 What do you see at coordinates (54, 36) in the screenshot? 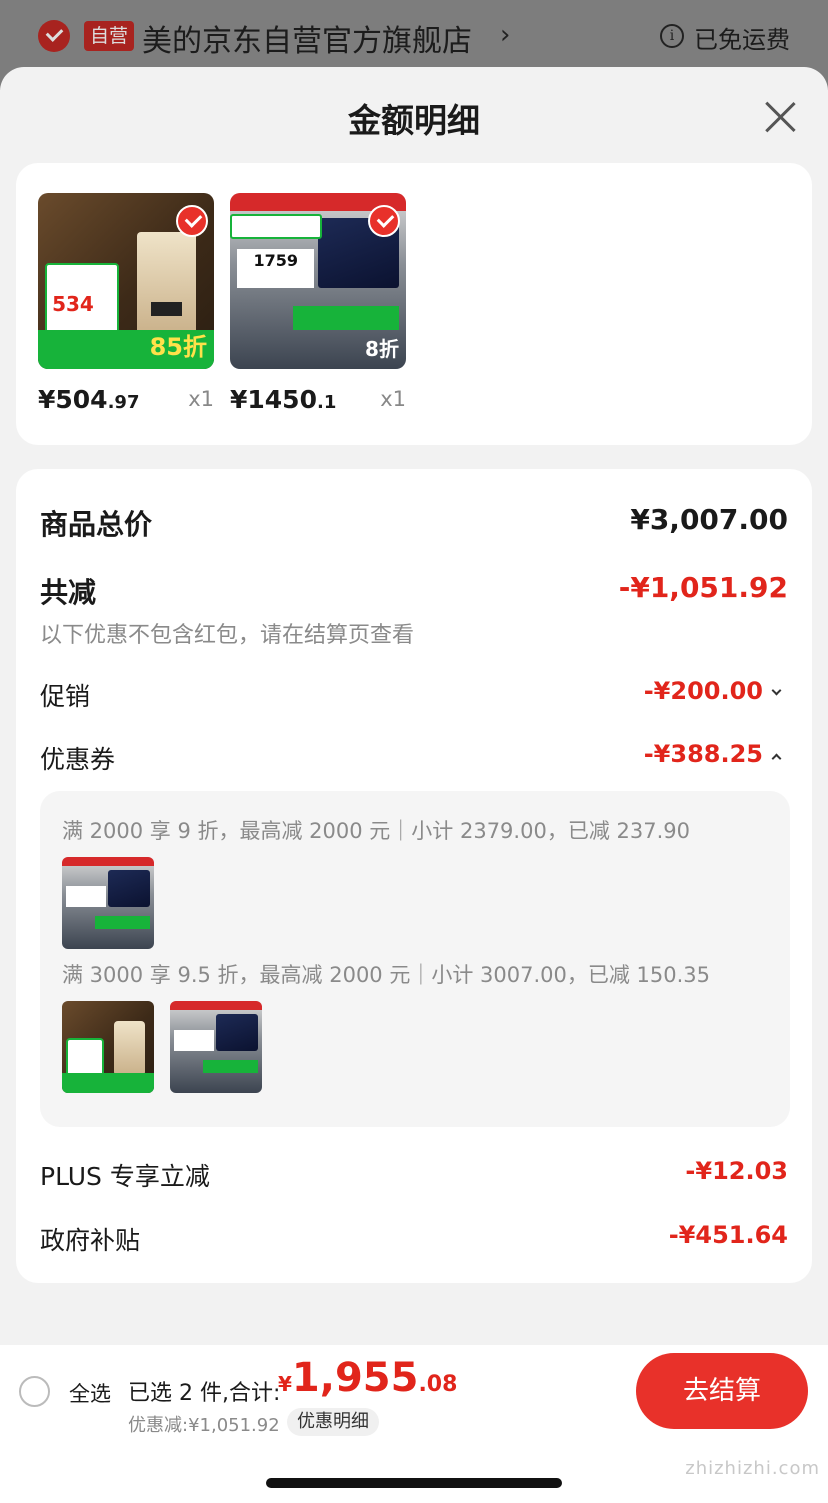
I see `store-check-icon` at bounding box center [54, 36].